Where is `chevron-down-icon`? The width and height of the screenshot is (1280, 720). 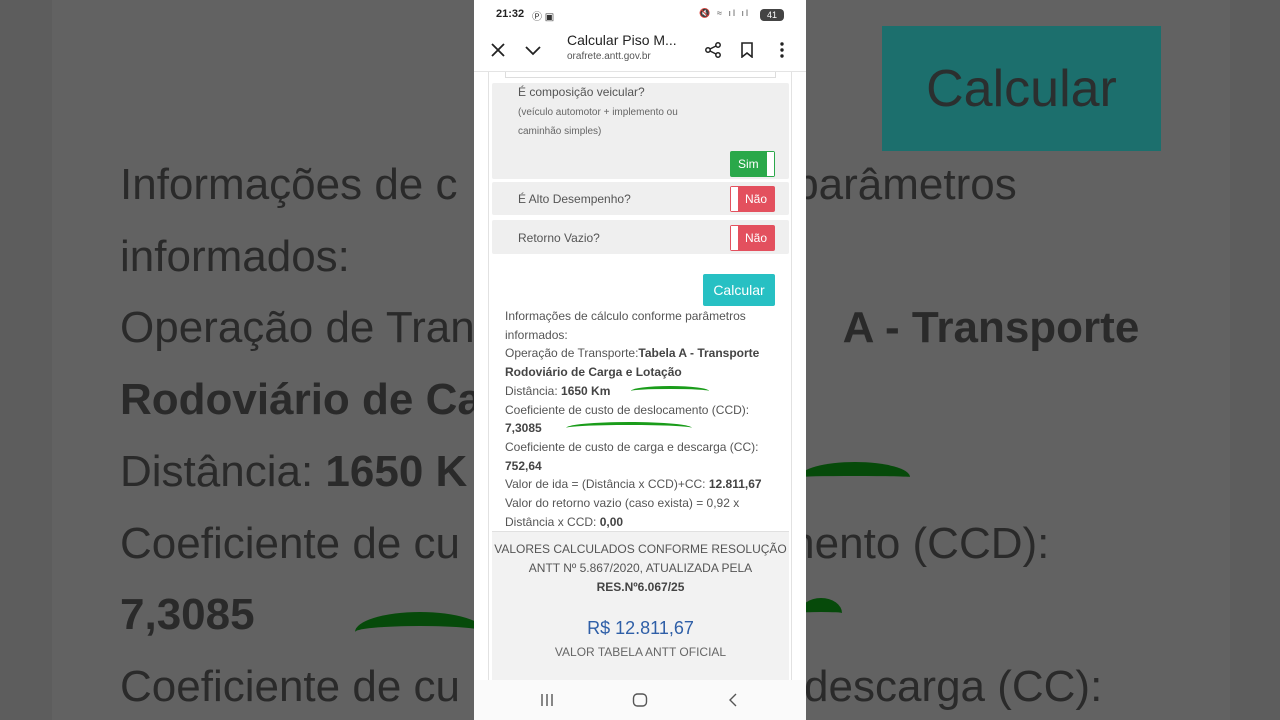 chevron-down-icon is located at coordinates (533, 50).